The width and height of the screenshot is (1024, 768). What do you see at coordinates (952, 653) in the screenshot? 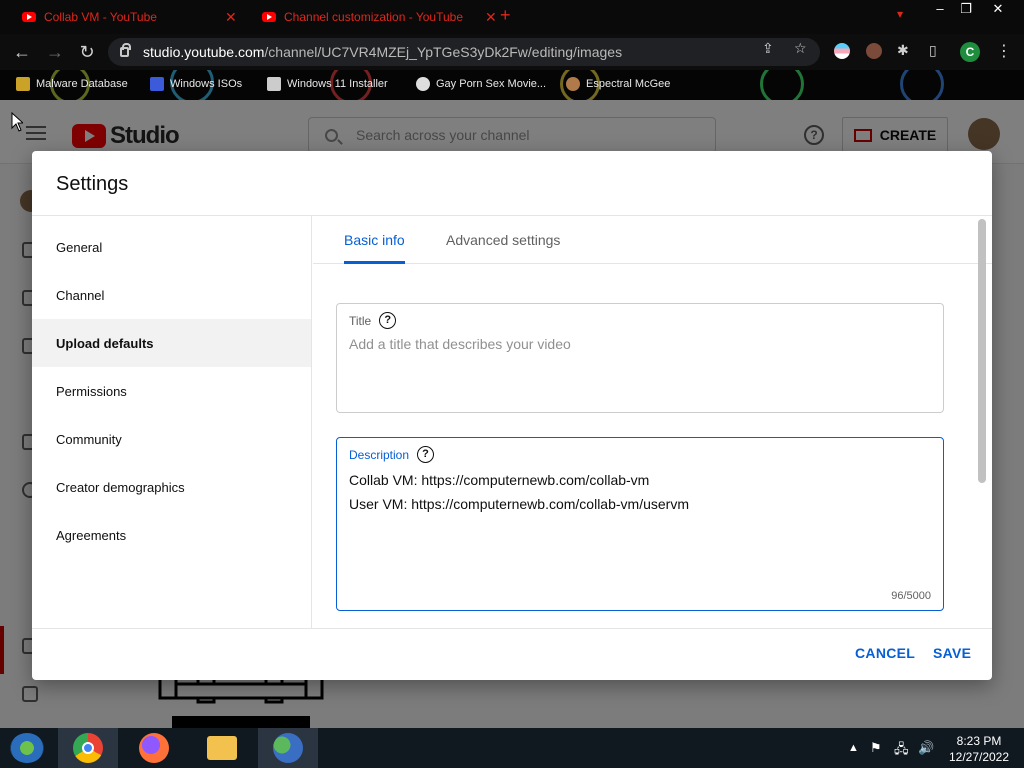
I see `save-button: SAVE` at bounding box center [952, 653].